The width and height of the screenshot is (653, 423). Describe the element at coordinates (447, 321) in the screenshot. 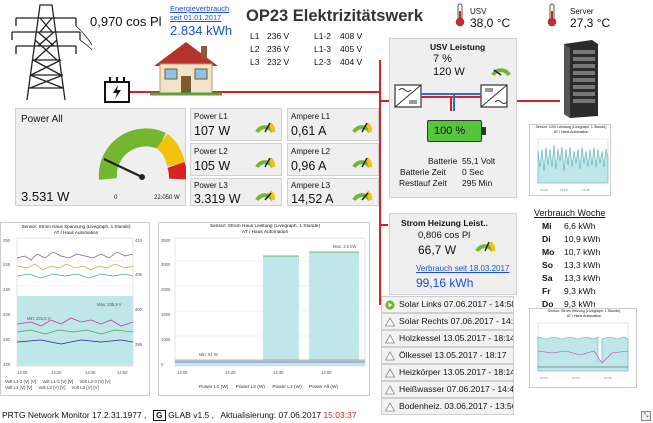

I see `alarm-row: Solar Rechts 07.06.2017 - 14:58` at that location.